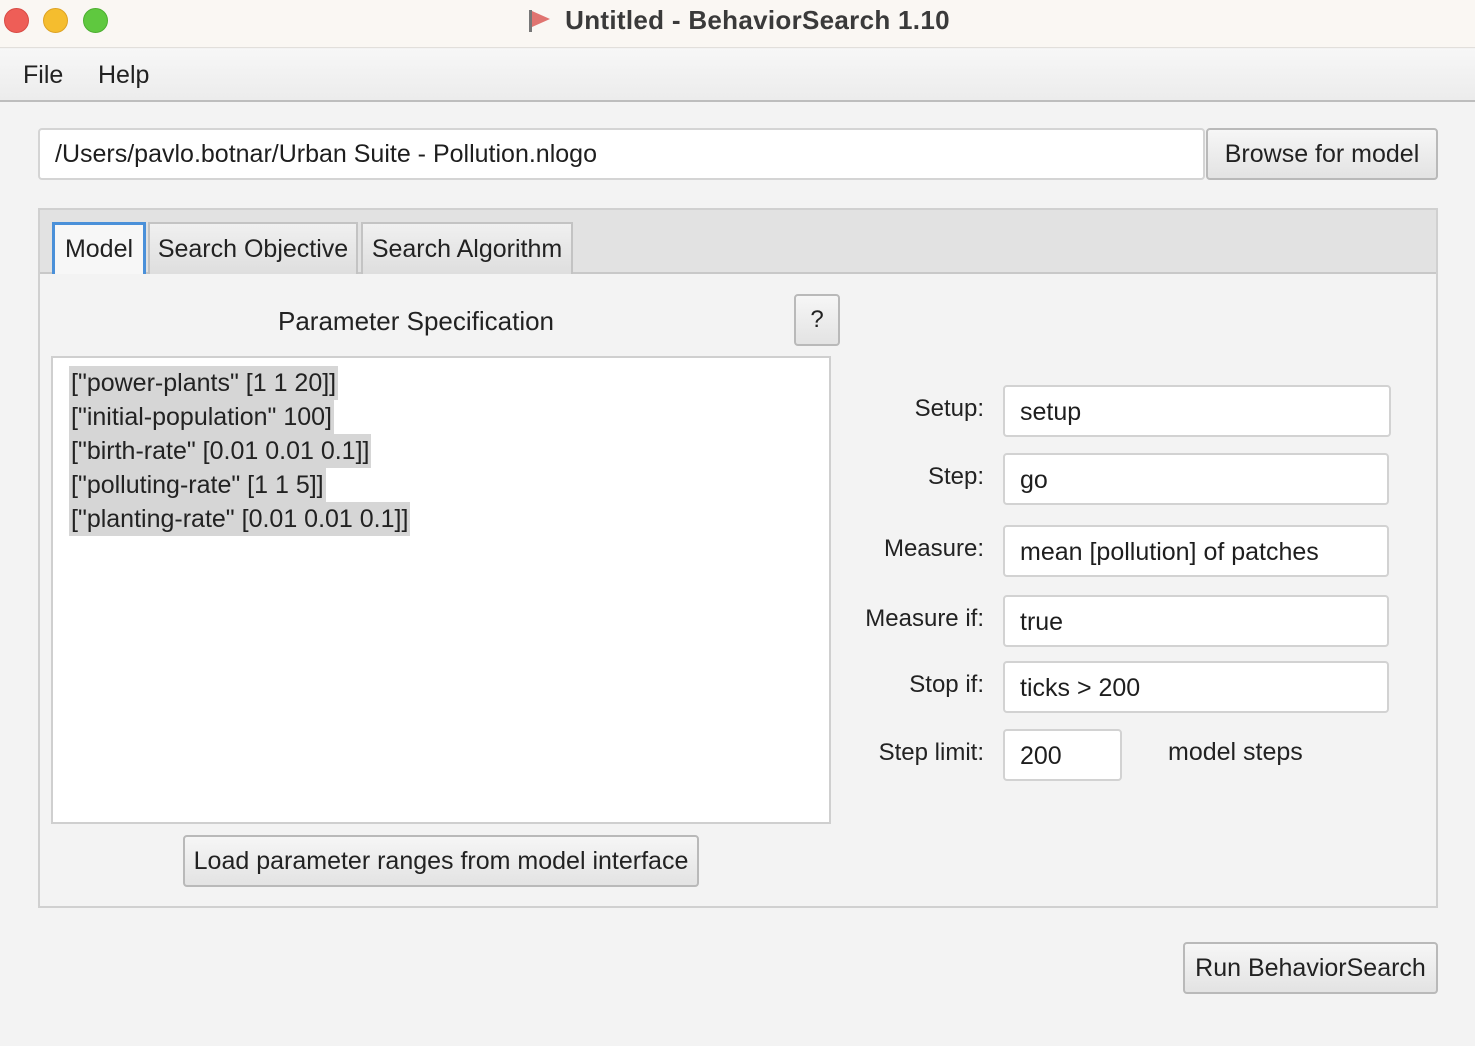 Image resolution: width=1475 pixels, height=1046 pixels. I want to click on measure-input: mean [pollution] of patches, so click(1196, 551).